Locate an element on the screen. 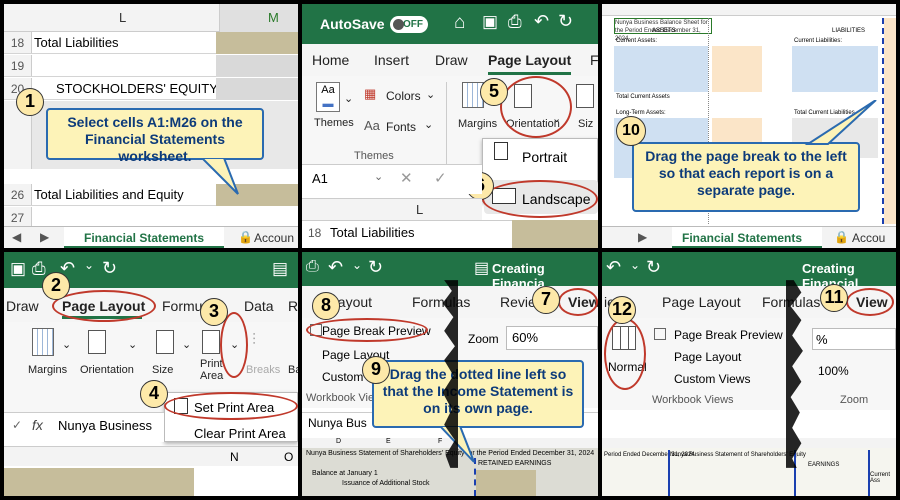 The height and width of the screenshot is (500, 900). tab-formulas: F is located at coordinates (594, 60).